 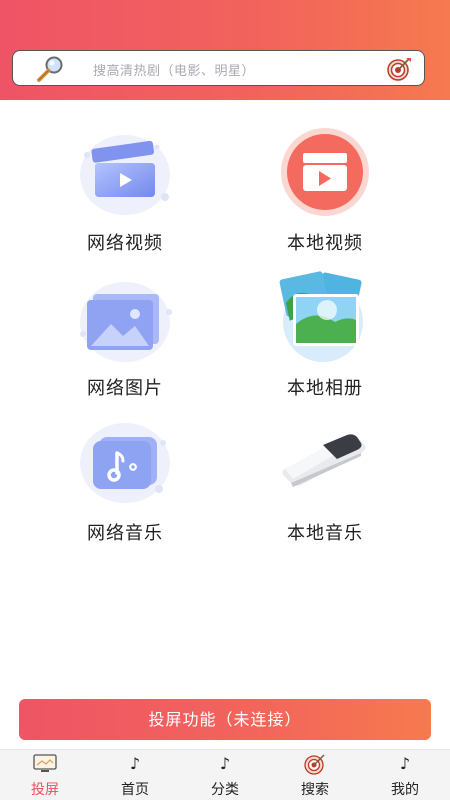 I want to click on grid-label: 网络音乐, so click(x=125, y=533).